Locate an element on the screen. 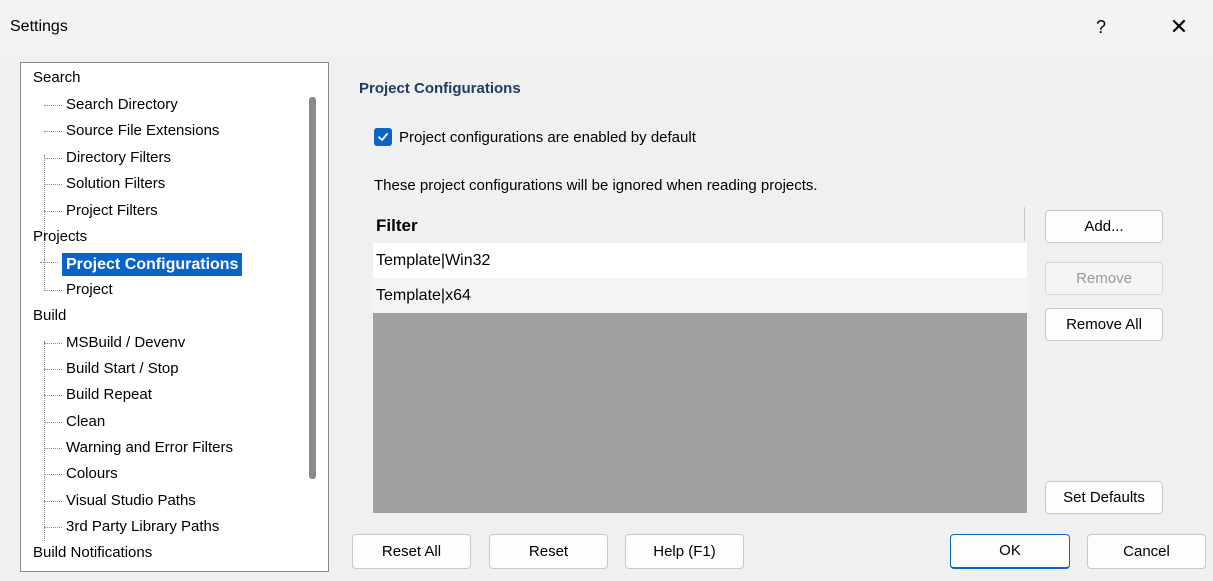 This screenshot has height=581, width=1213. tree-item-3rd-party-library-paths: 3rd Party Library Paths is located at coordinates (131, 527).